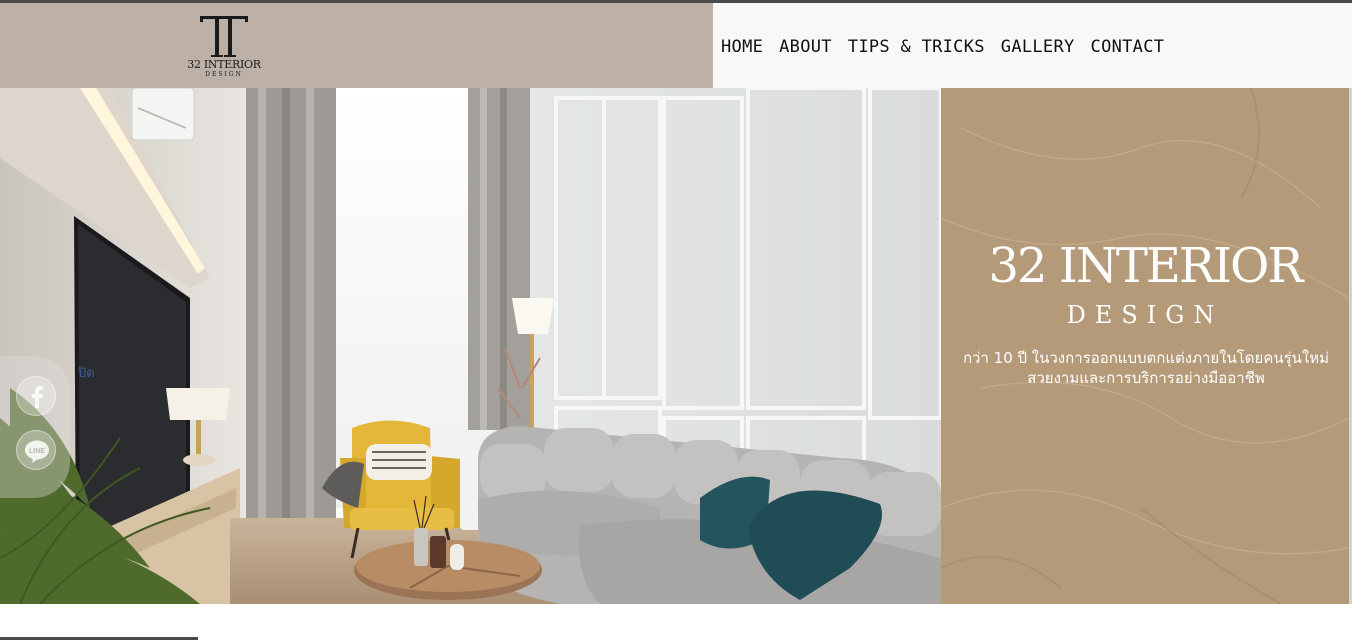 This screenshot has height=640, width=1352. I want to click on facebook-button, so click(36, 396).